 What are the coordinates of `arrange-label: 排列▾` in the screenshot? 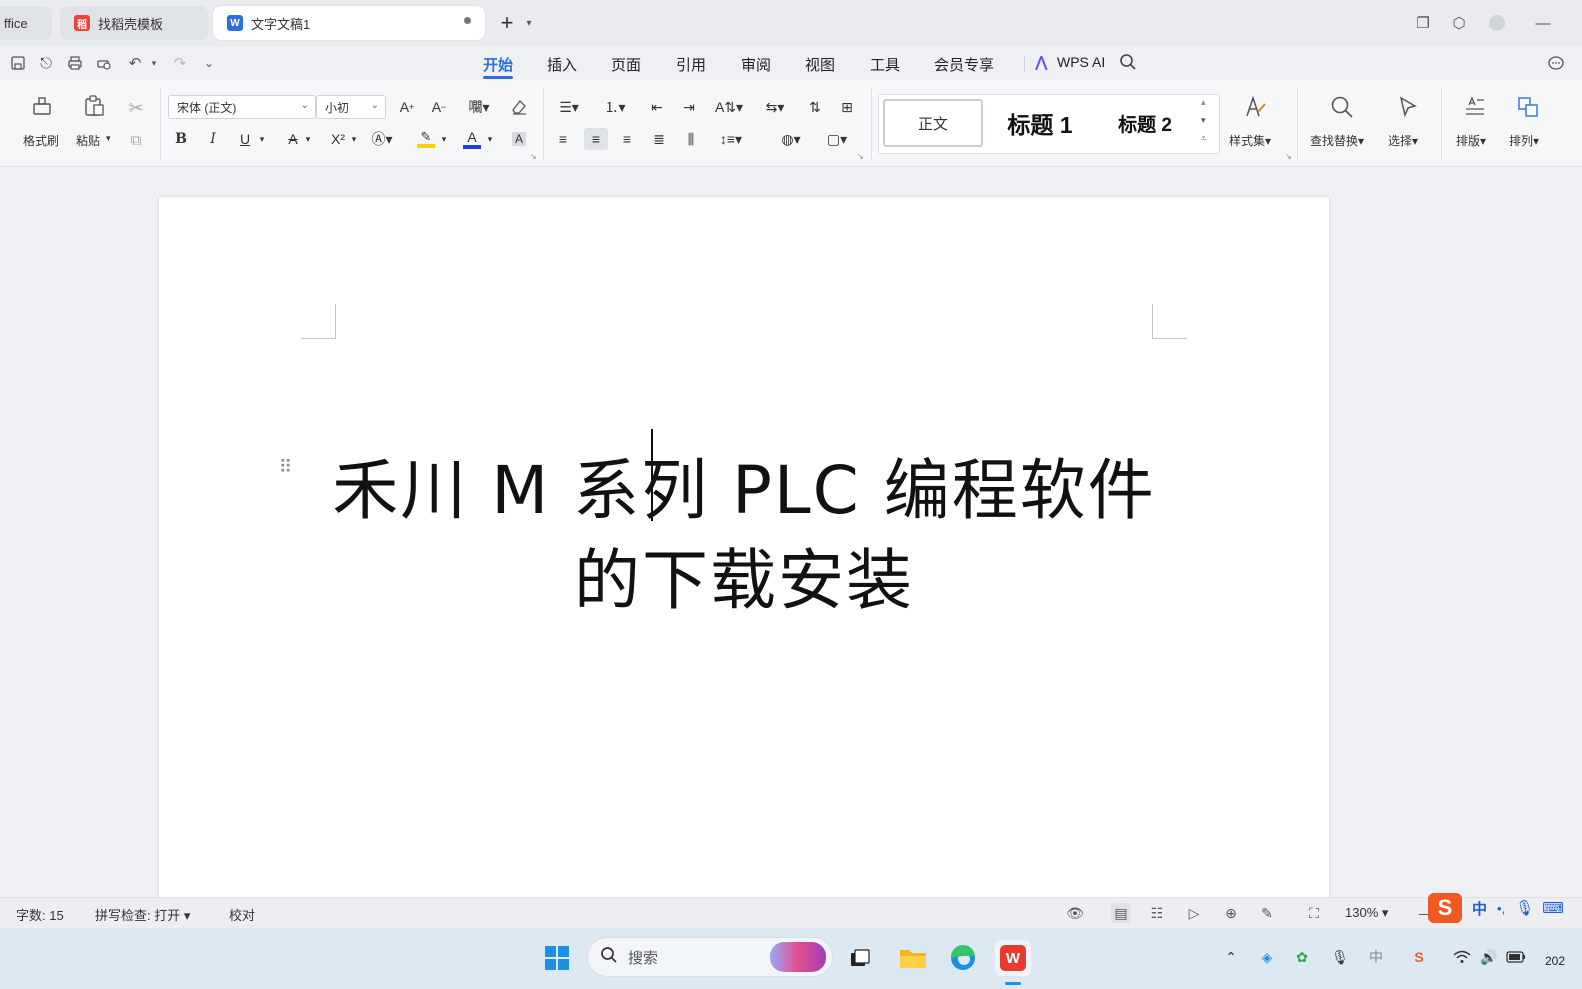 It's located at (1524, 140).